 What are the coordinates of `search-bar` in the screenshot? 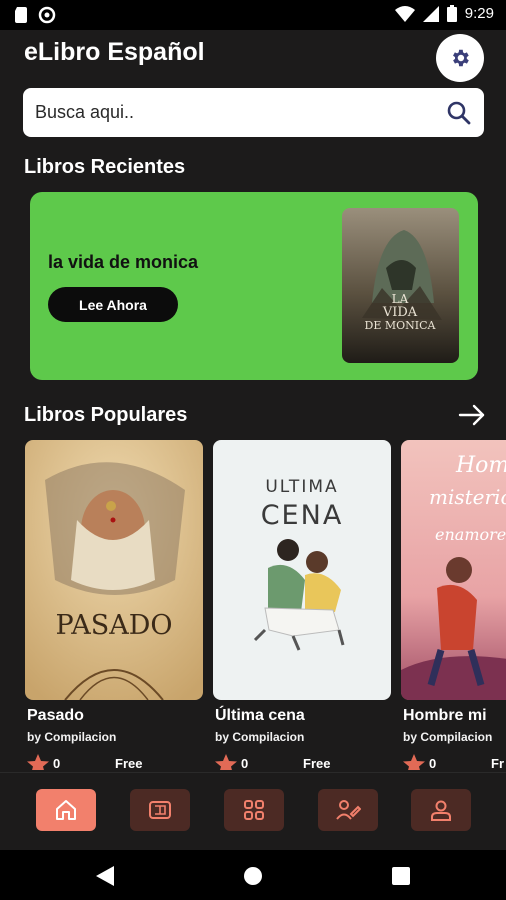 It's located at (253, 112).